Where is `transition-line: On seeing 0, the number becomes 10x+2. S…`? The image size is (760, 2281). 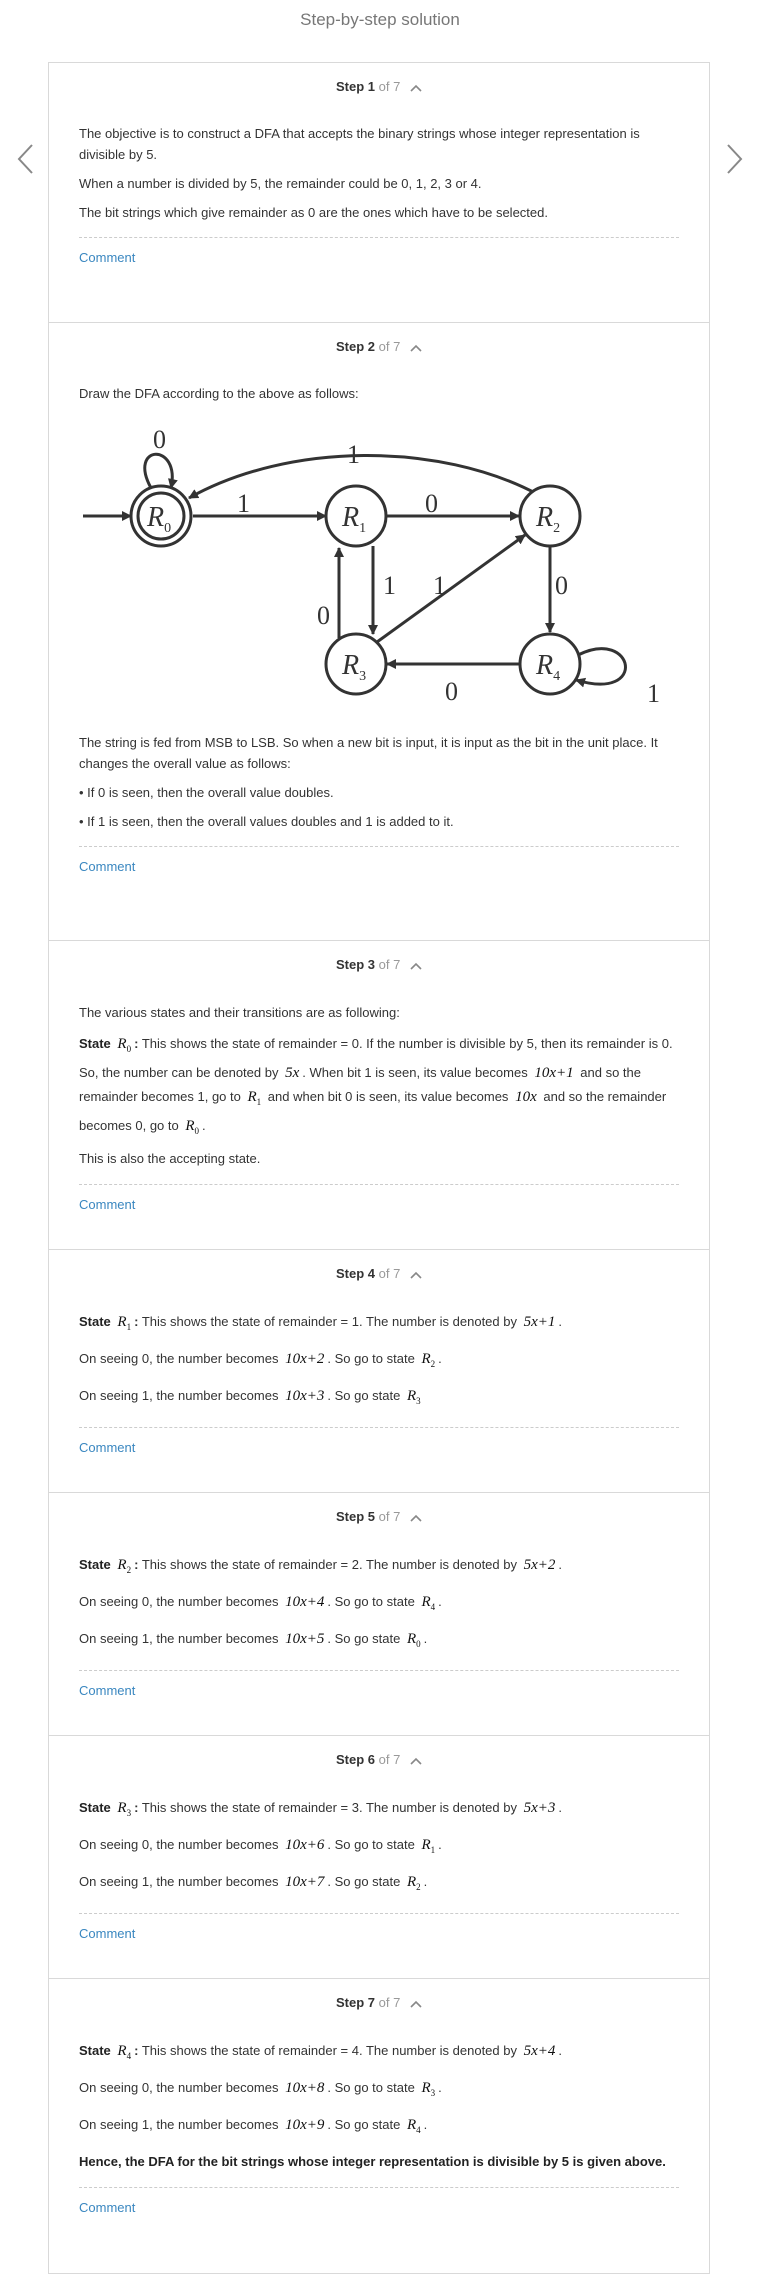 transition-line: On seeing 0, the number becomes 10x+2. S… is located at coordinates (260, 1360).